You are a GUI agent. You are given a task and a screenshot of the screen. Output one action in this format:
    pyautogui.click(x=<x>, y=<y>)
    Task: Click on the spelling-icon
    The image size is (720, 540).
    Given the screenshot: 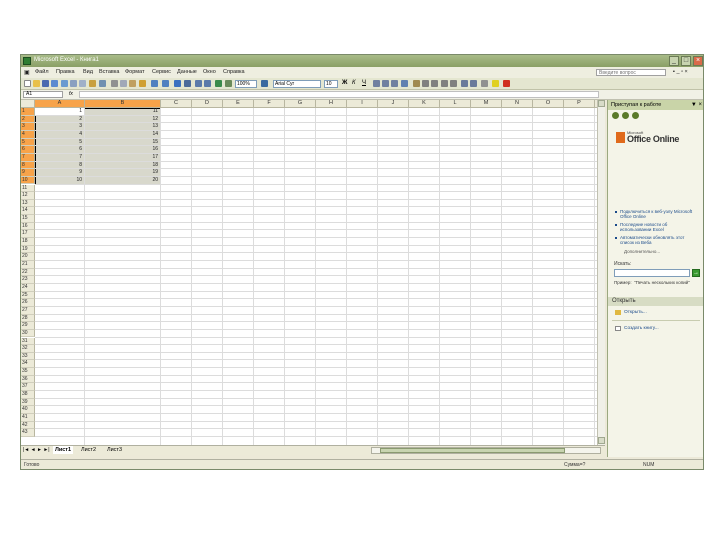 What is the action you would take?
    pyautogui.click(x=92, y=83)
    